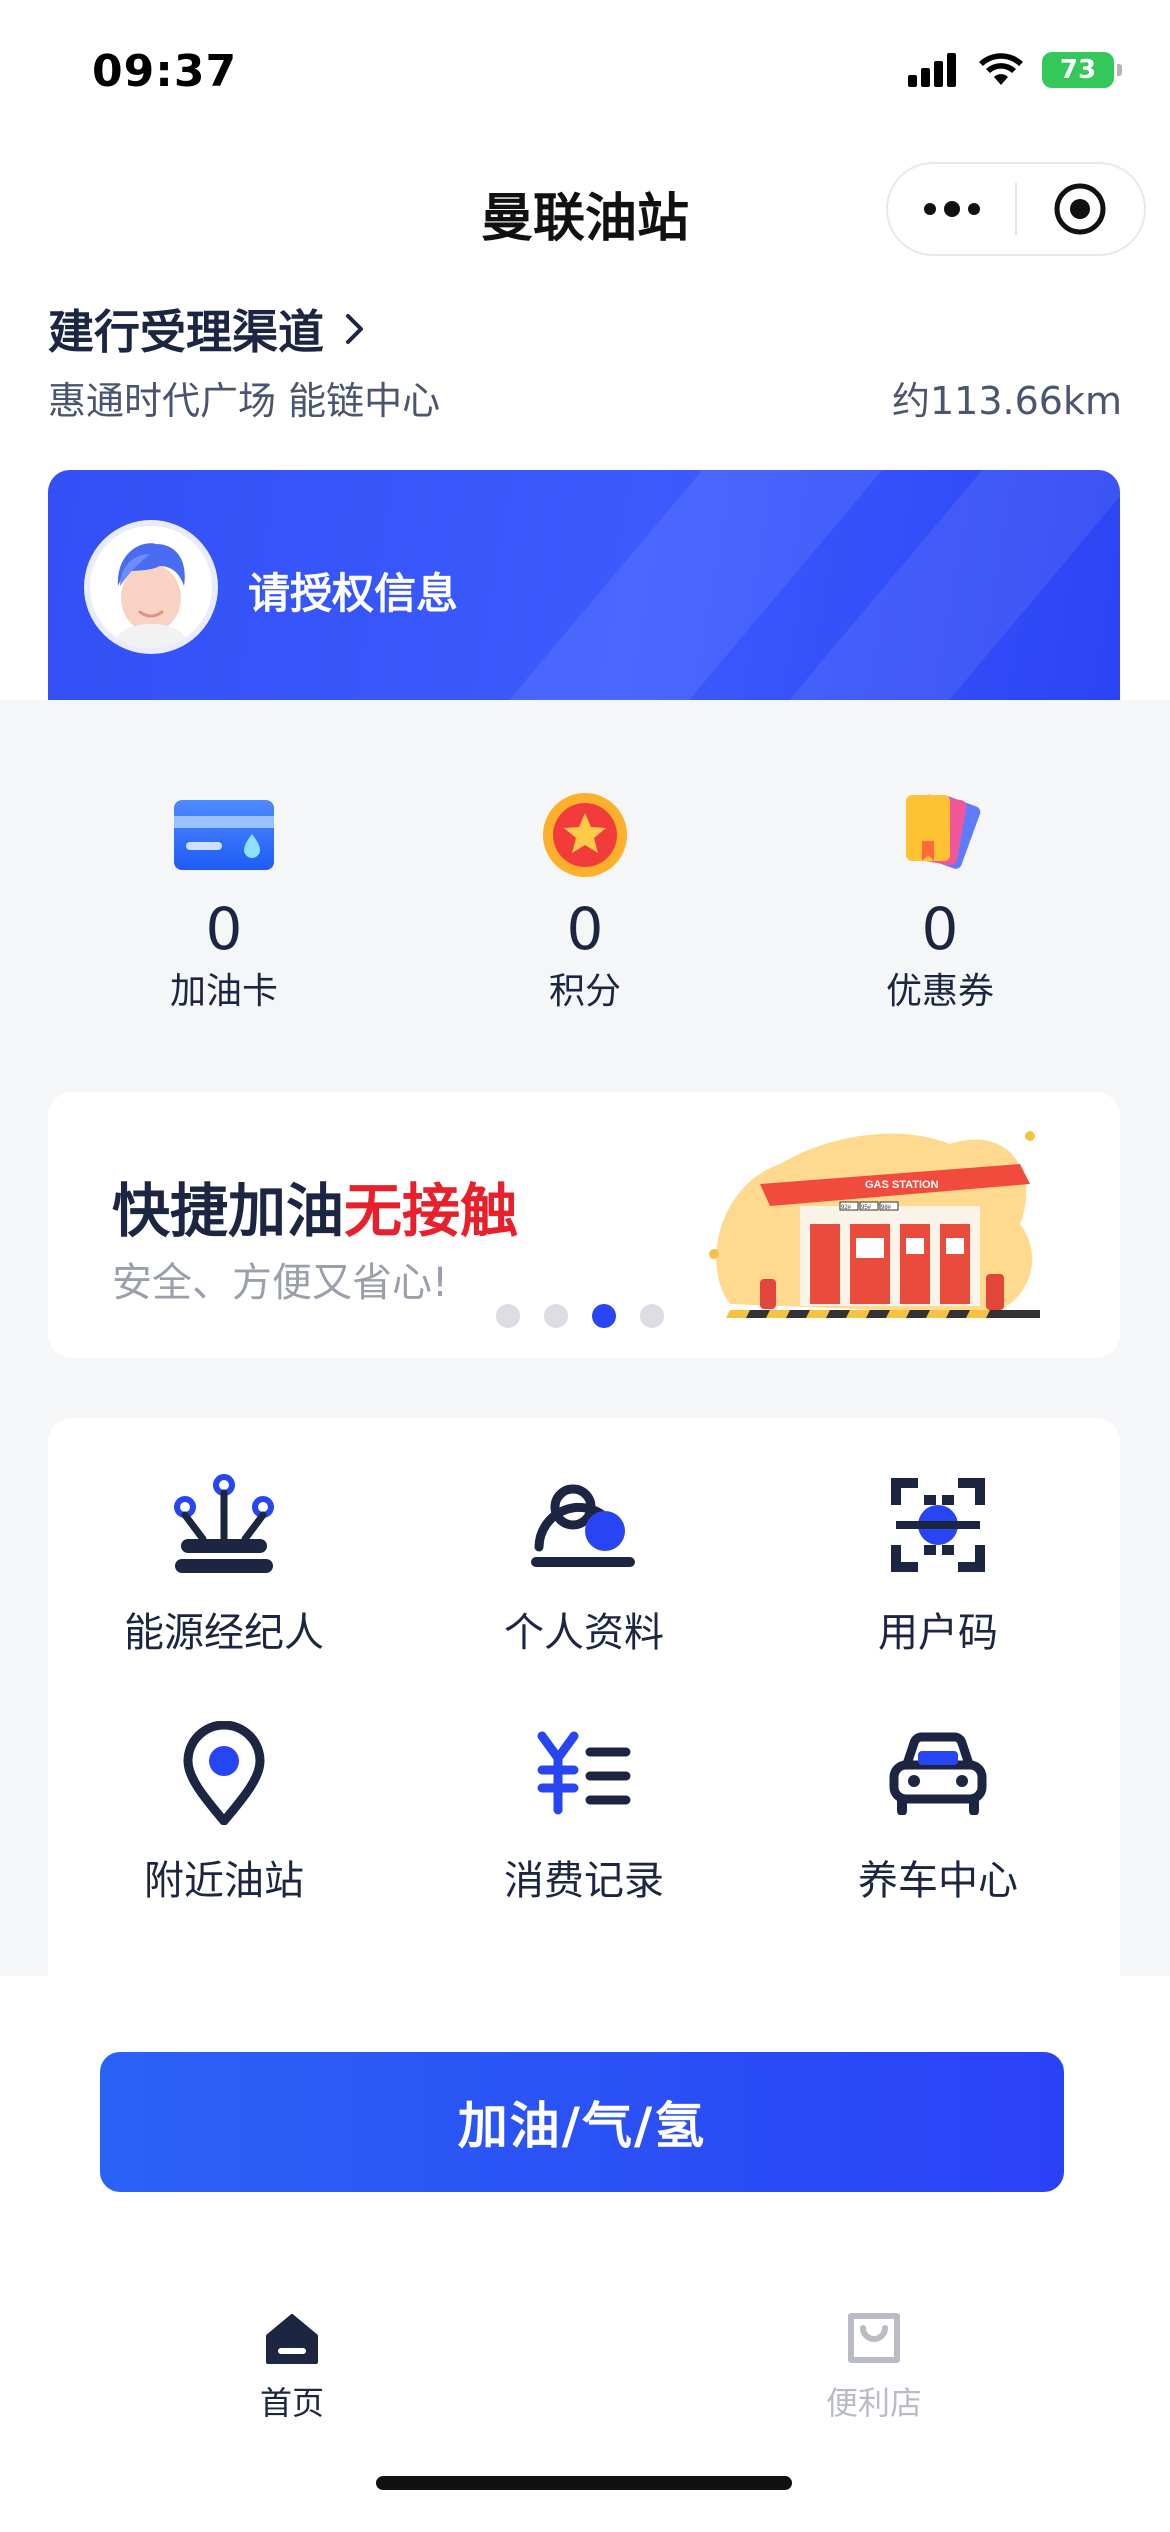 This screenshot has height=2532, width=1170. I want to click on avatar, so click(151, 587).